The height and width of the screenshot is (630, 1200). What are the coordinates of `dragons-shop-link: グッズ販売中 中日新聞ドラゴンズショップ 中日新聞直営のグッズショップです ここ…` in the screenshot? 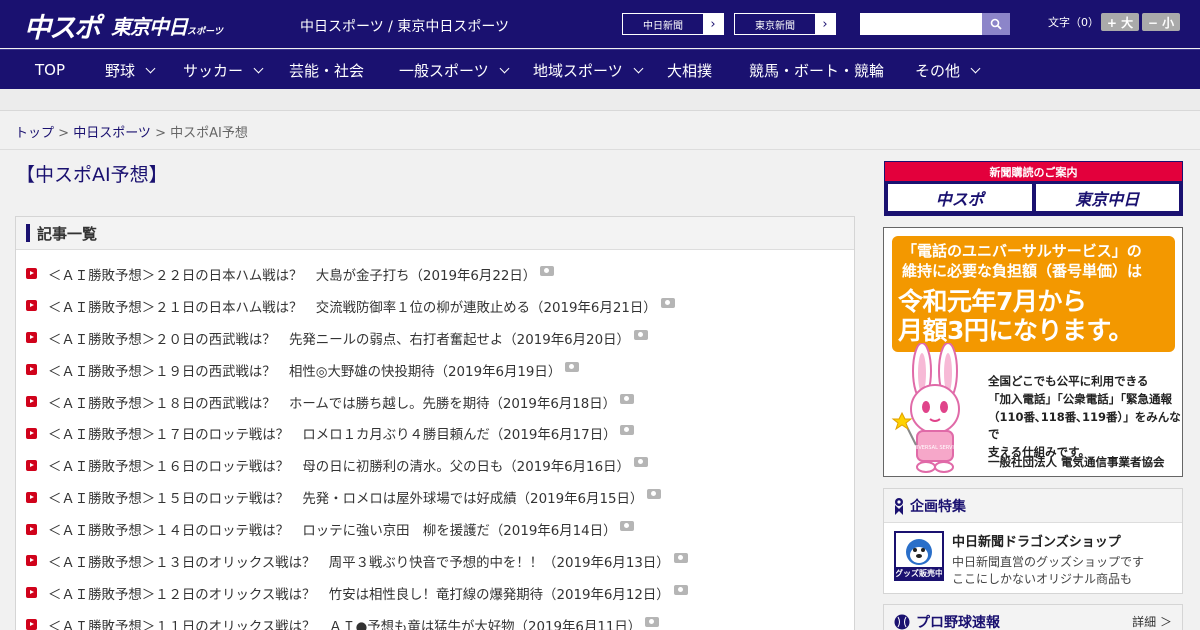 It's located at (1033, 559).